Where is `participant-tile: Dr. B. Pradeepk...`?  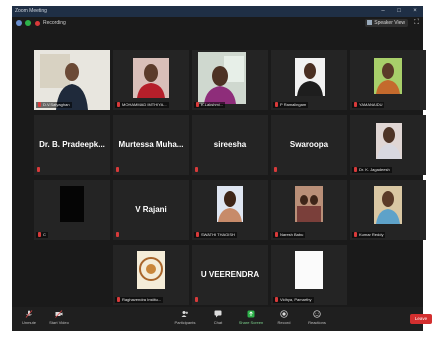
participant-tile: Dr. B. Pradeepk... is located at coordinates (72, 145).